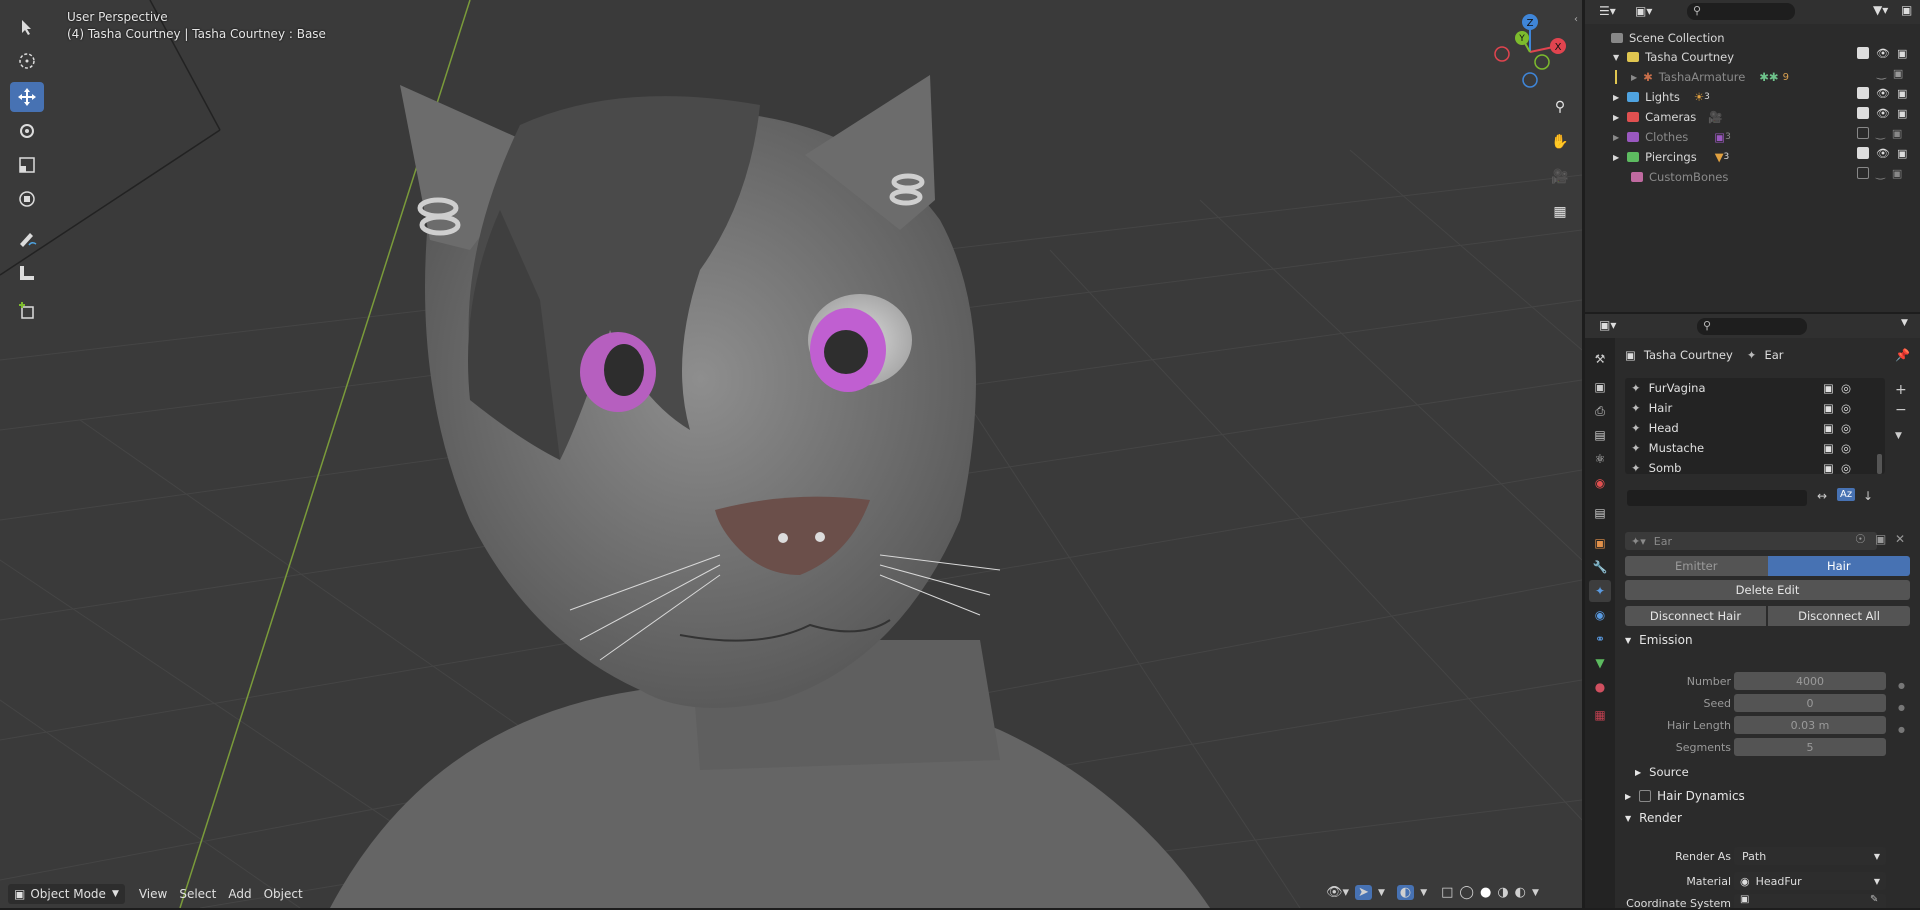 The width and height of the screenshot is (1920, 910). I want to click on disconnect-hair-button: Disconnect Hair, so click(1695, 616).